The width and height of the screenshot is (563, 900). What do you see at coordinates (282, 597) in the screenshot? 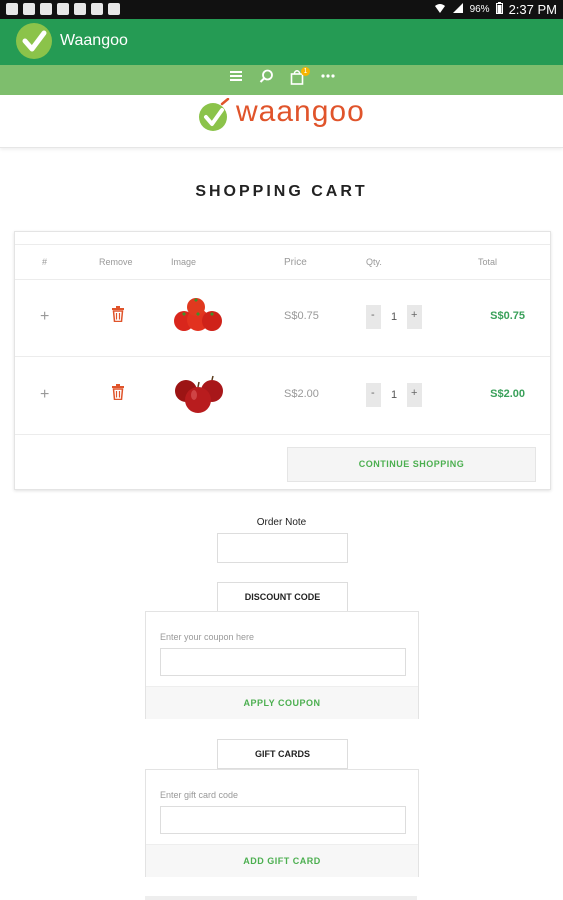
I see `discount-code-tab: DISCOUNT CODE` at bounding box center [282, 597].